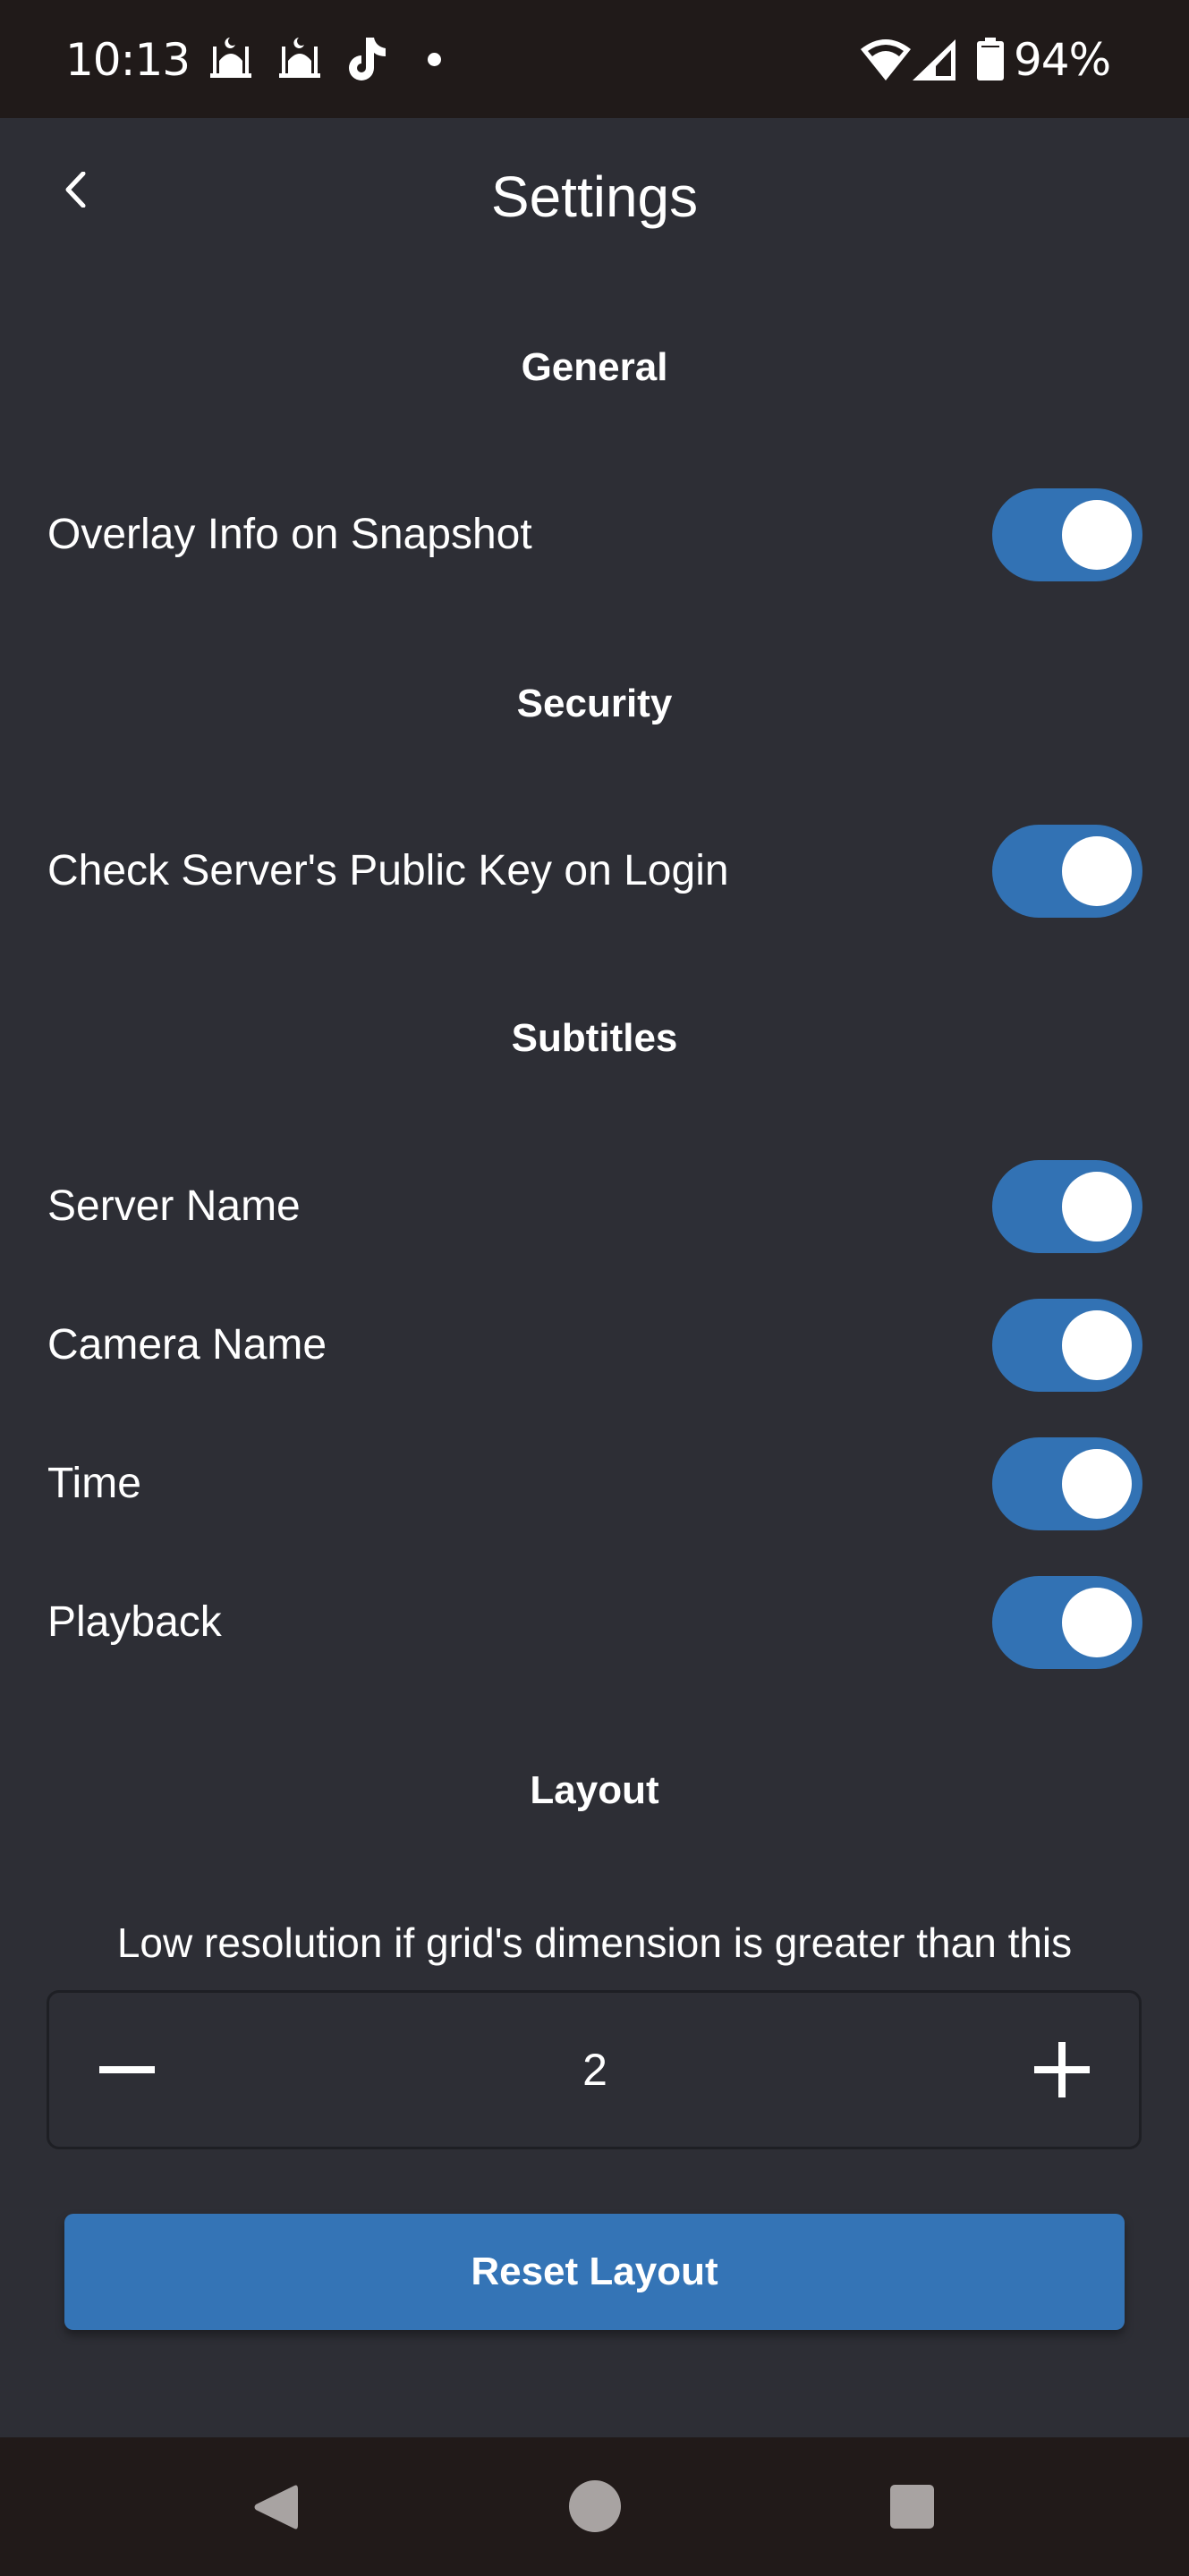  I want to click on camera-name-toggle, so click(1067, 1345).